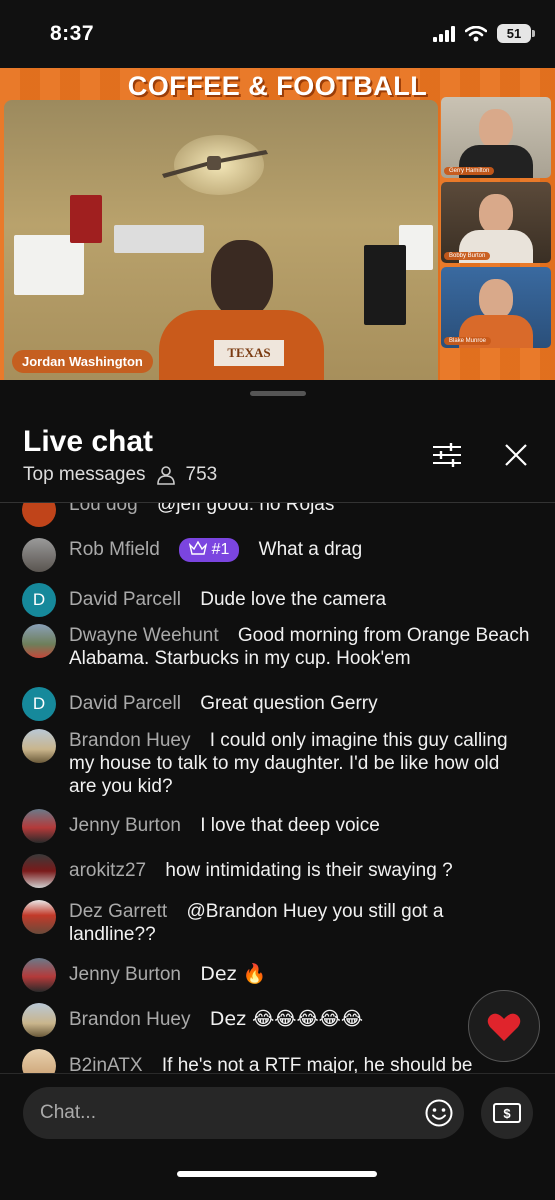 The image size is (555, 1200). I want to click on close-icon, so click(516, 455).